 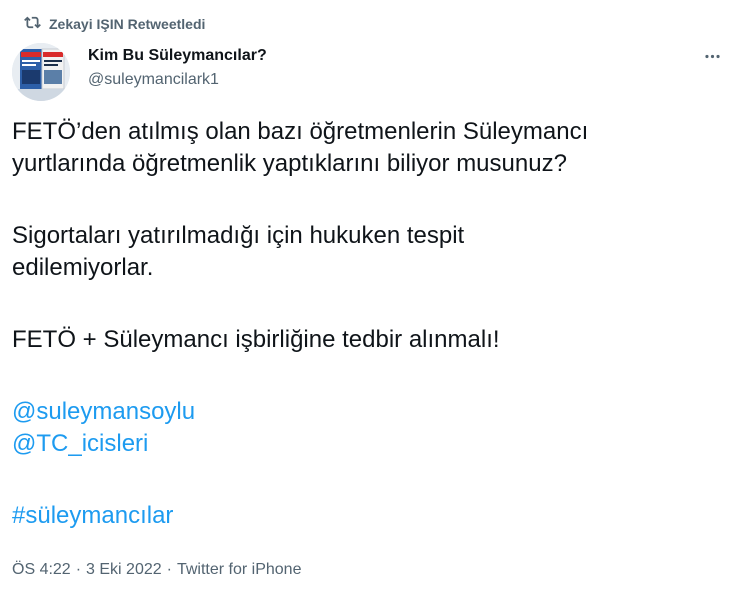 I want to click on retweet-context: Zekayi IŞIN Retweetledi, so click(x=114, y=24).